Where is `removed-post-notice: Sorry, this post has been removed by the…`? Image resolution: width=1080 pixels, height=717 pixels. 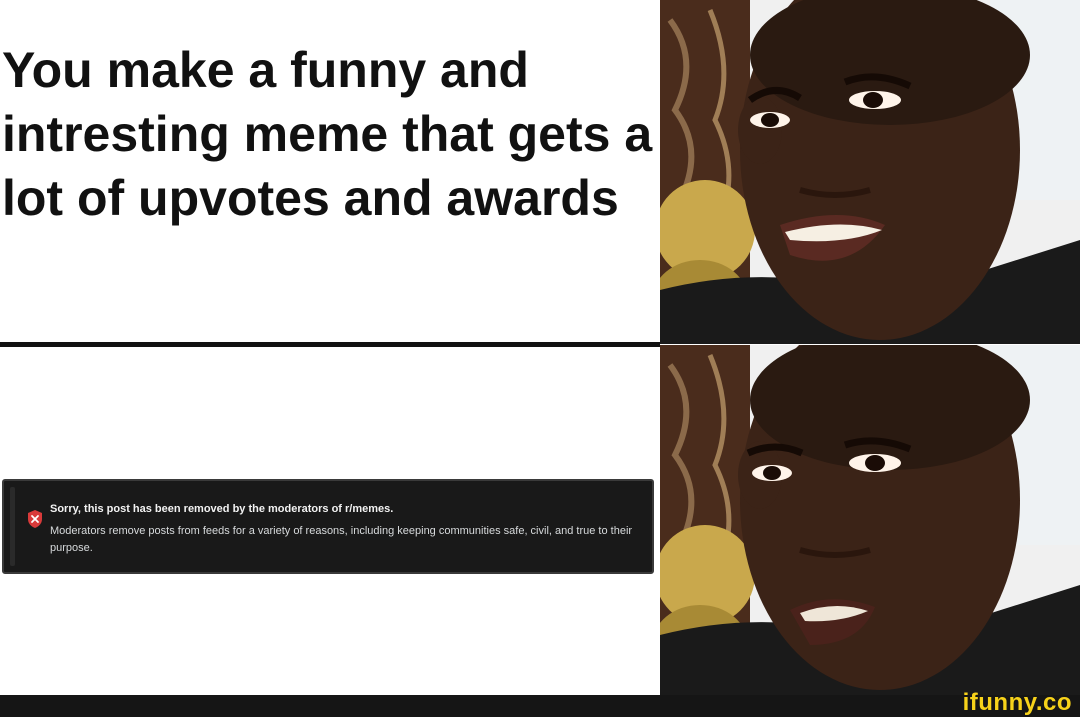 removed-post-notice: Sorry, this post has been removed by the… is located at coordinates (328, 526).